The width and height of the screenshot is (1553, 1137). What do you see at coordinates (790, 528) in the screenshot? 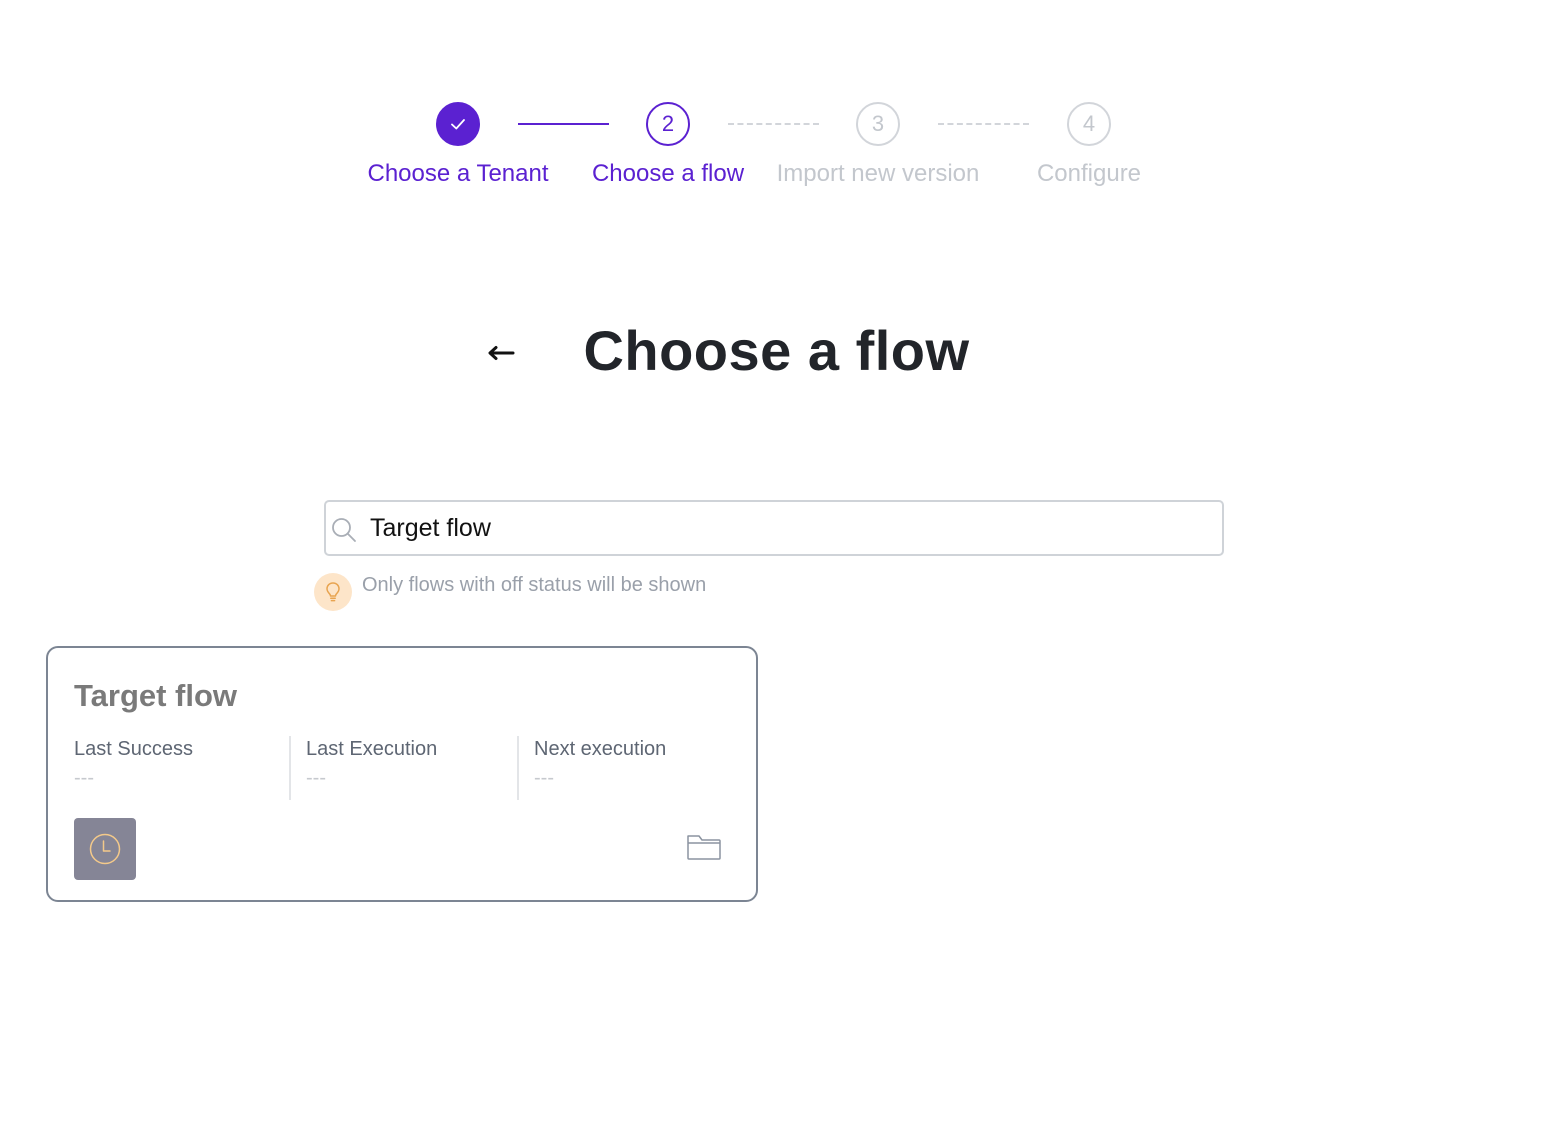
I see `search-input` at bounding box center [790, 528].